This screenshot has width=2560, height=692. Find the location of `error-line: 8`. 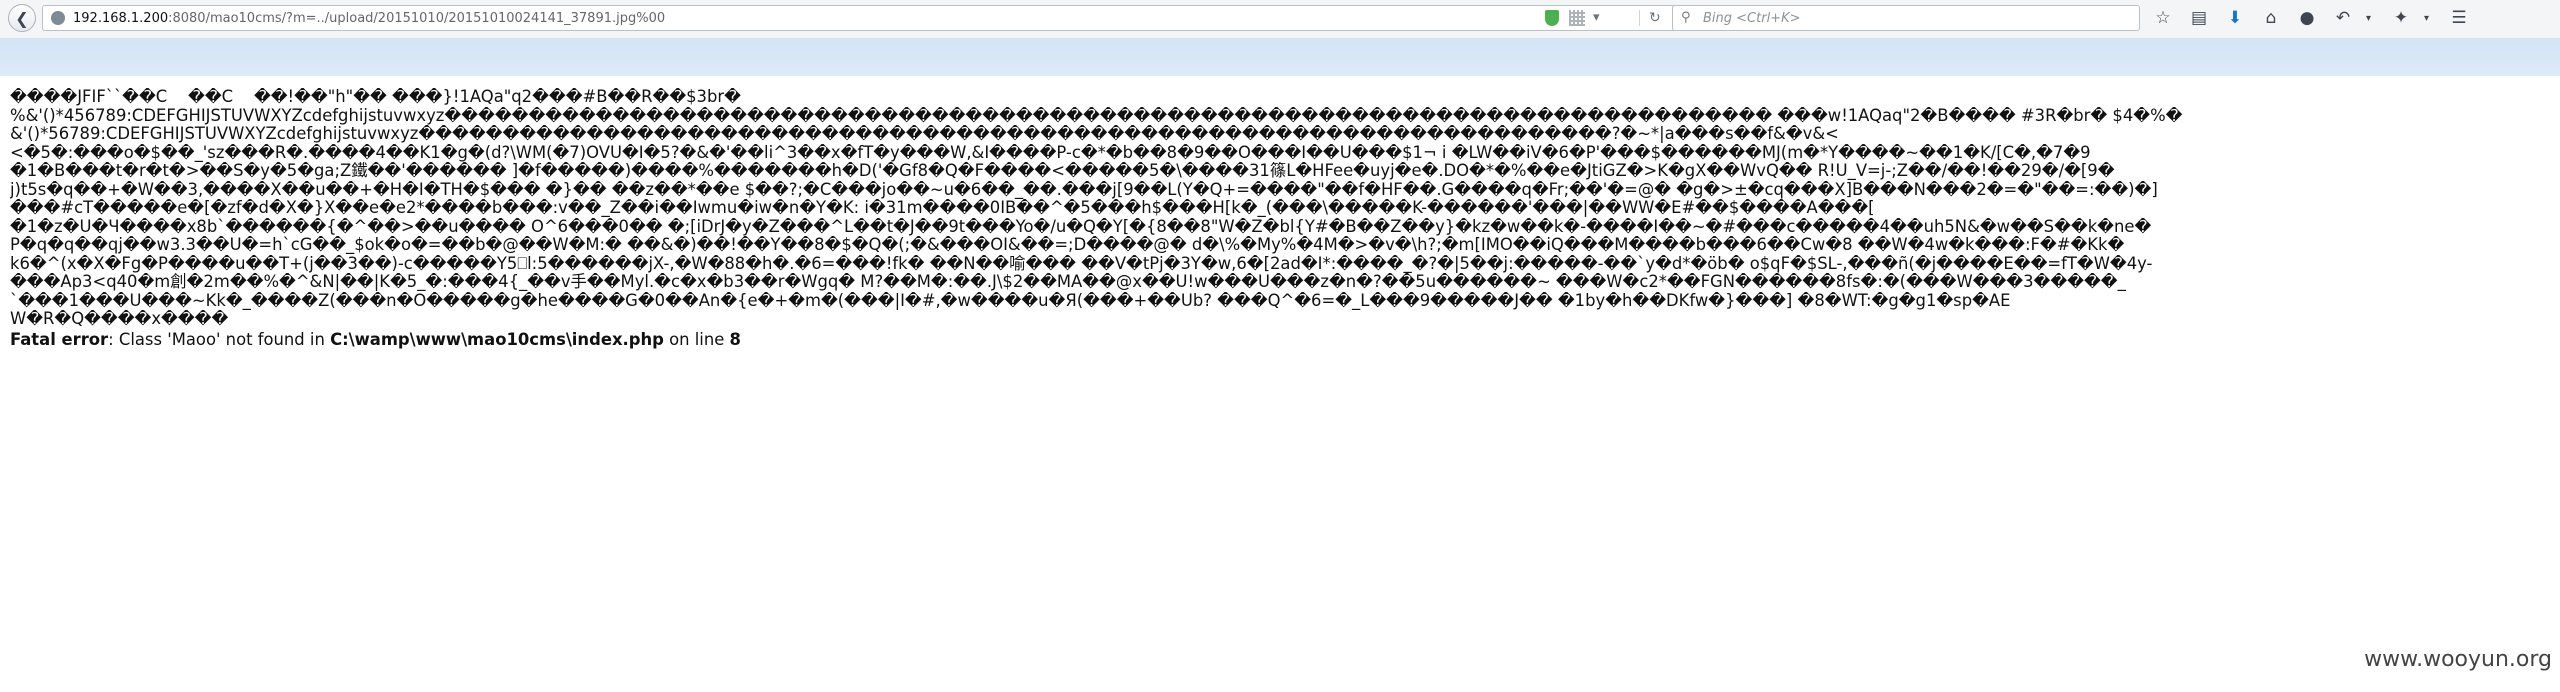

error-line: 8 is located at coordinates (735, 339).